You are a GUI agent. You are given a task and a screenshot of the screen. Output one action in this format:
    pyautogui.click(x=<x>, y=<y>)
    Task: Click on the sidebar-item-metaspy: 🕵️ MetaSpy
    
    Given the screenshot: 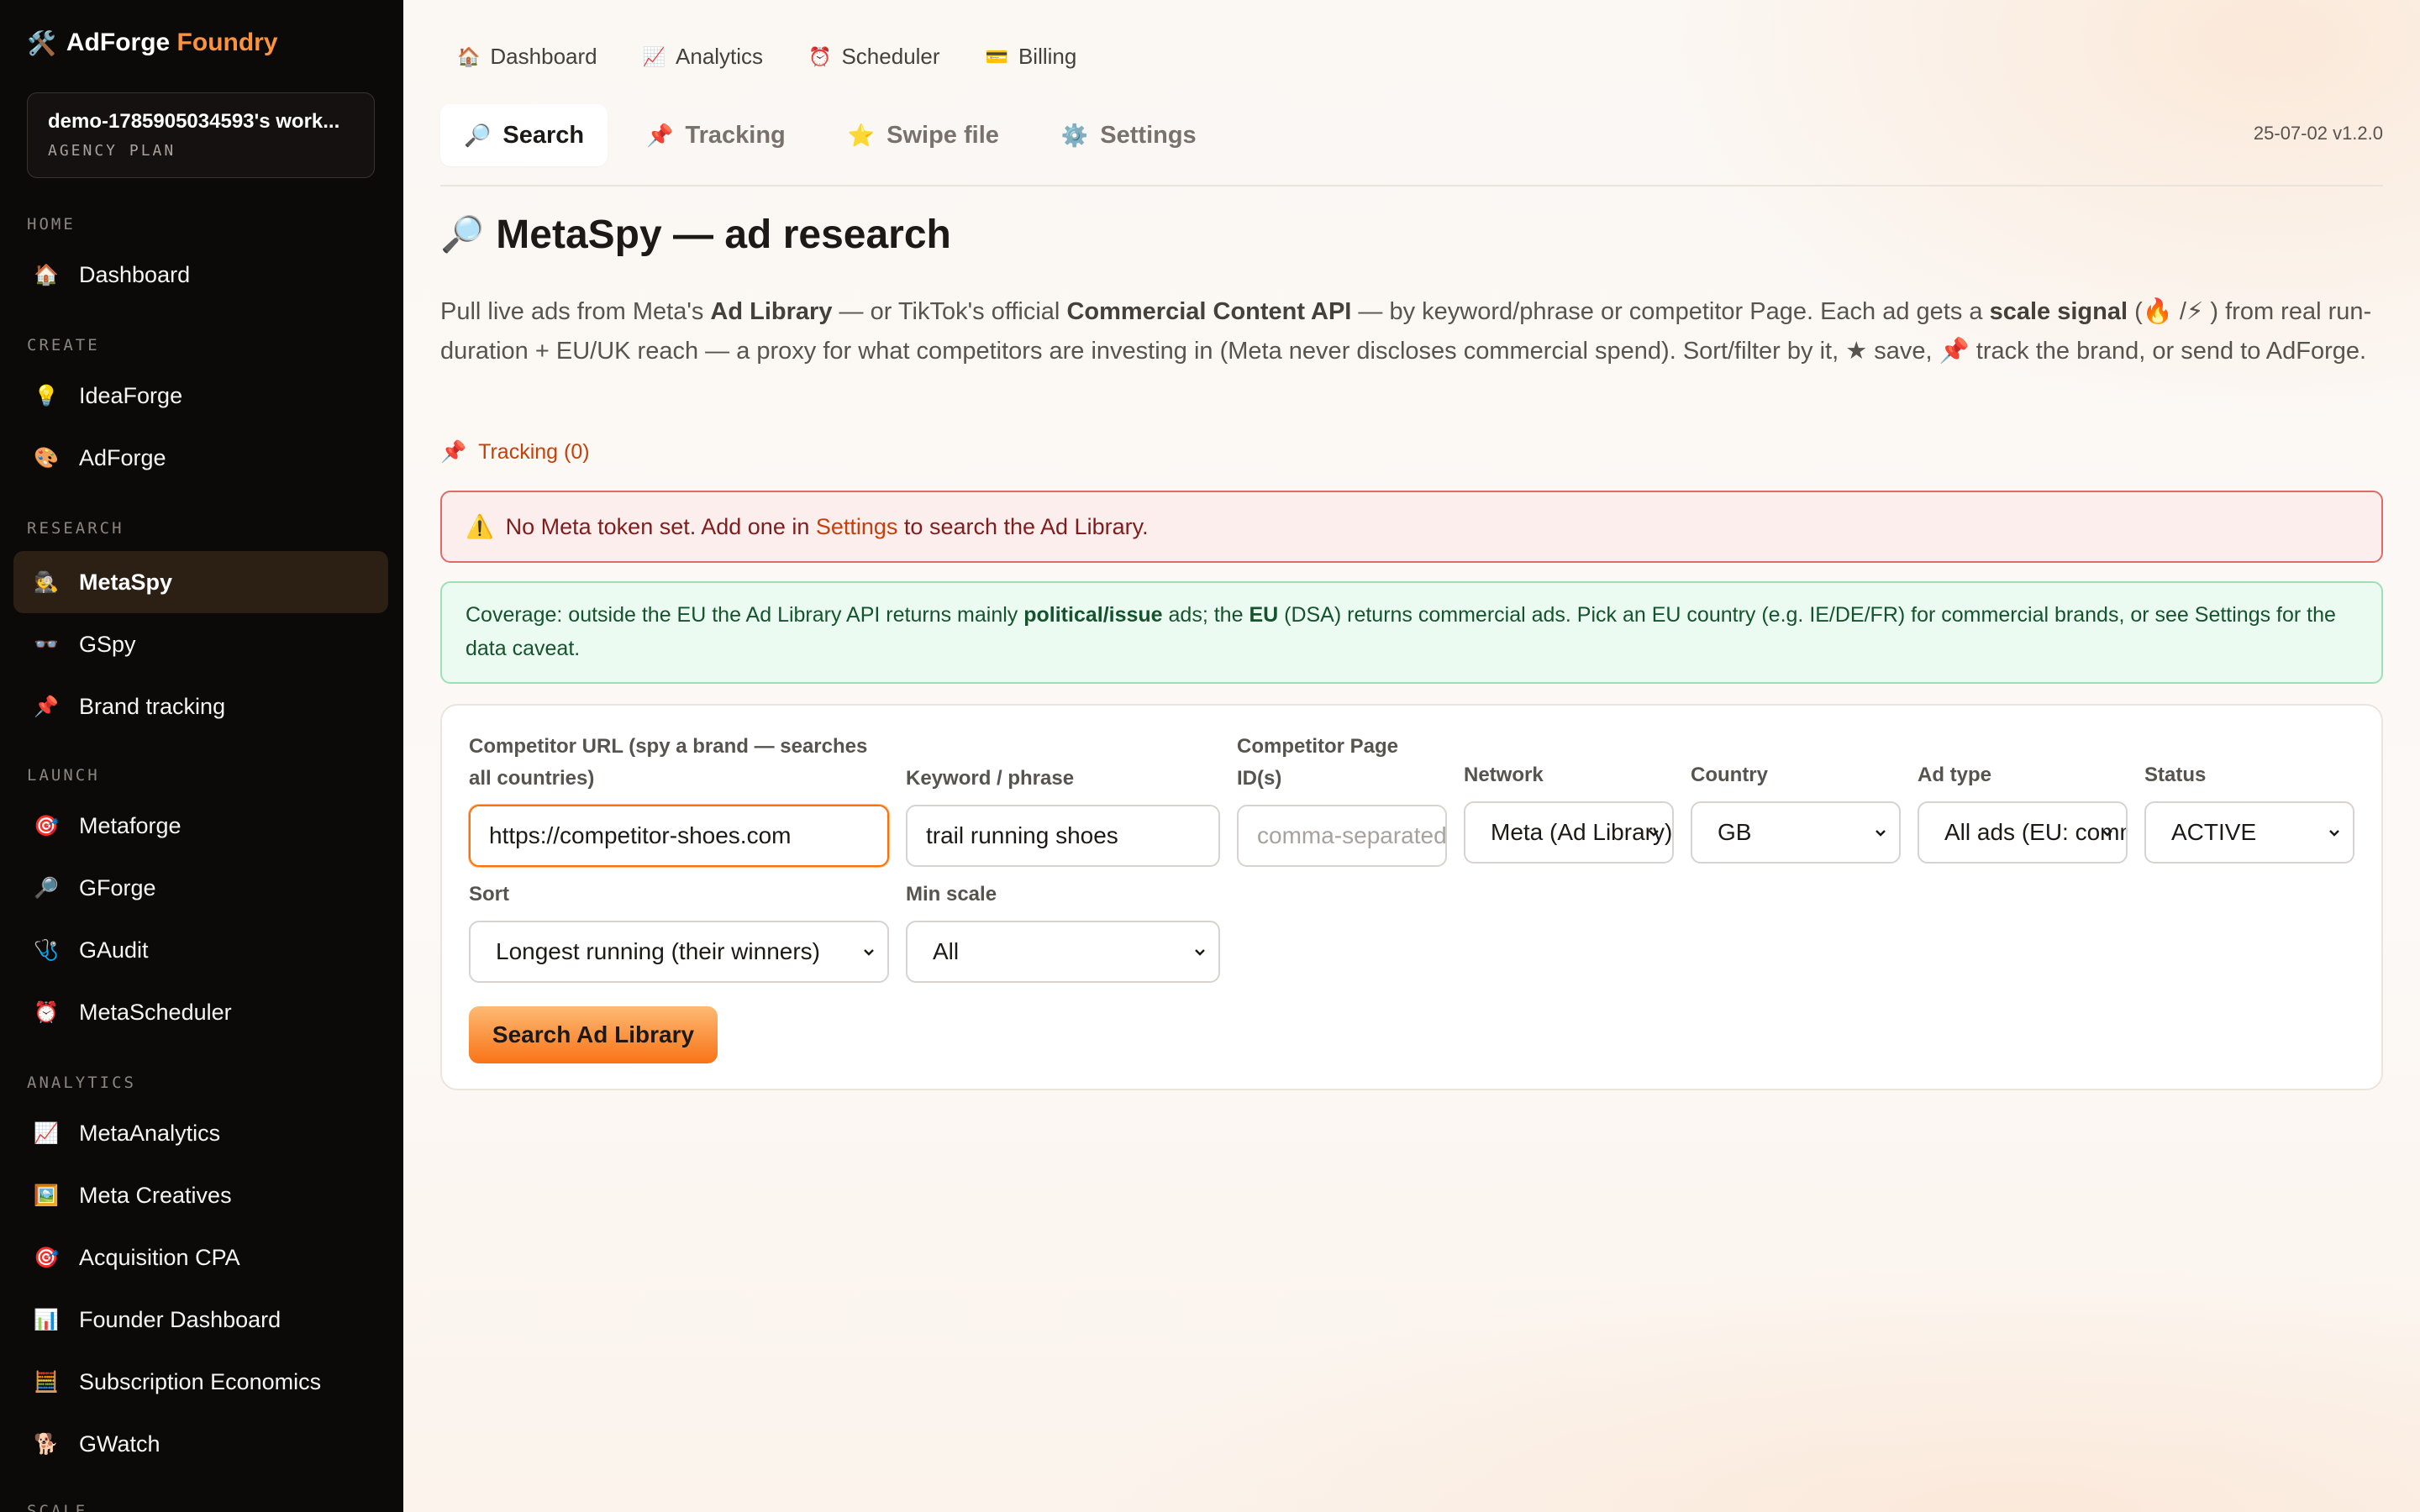 What is the action you would take?
    pyautogui.click(x=200, y=582)
    